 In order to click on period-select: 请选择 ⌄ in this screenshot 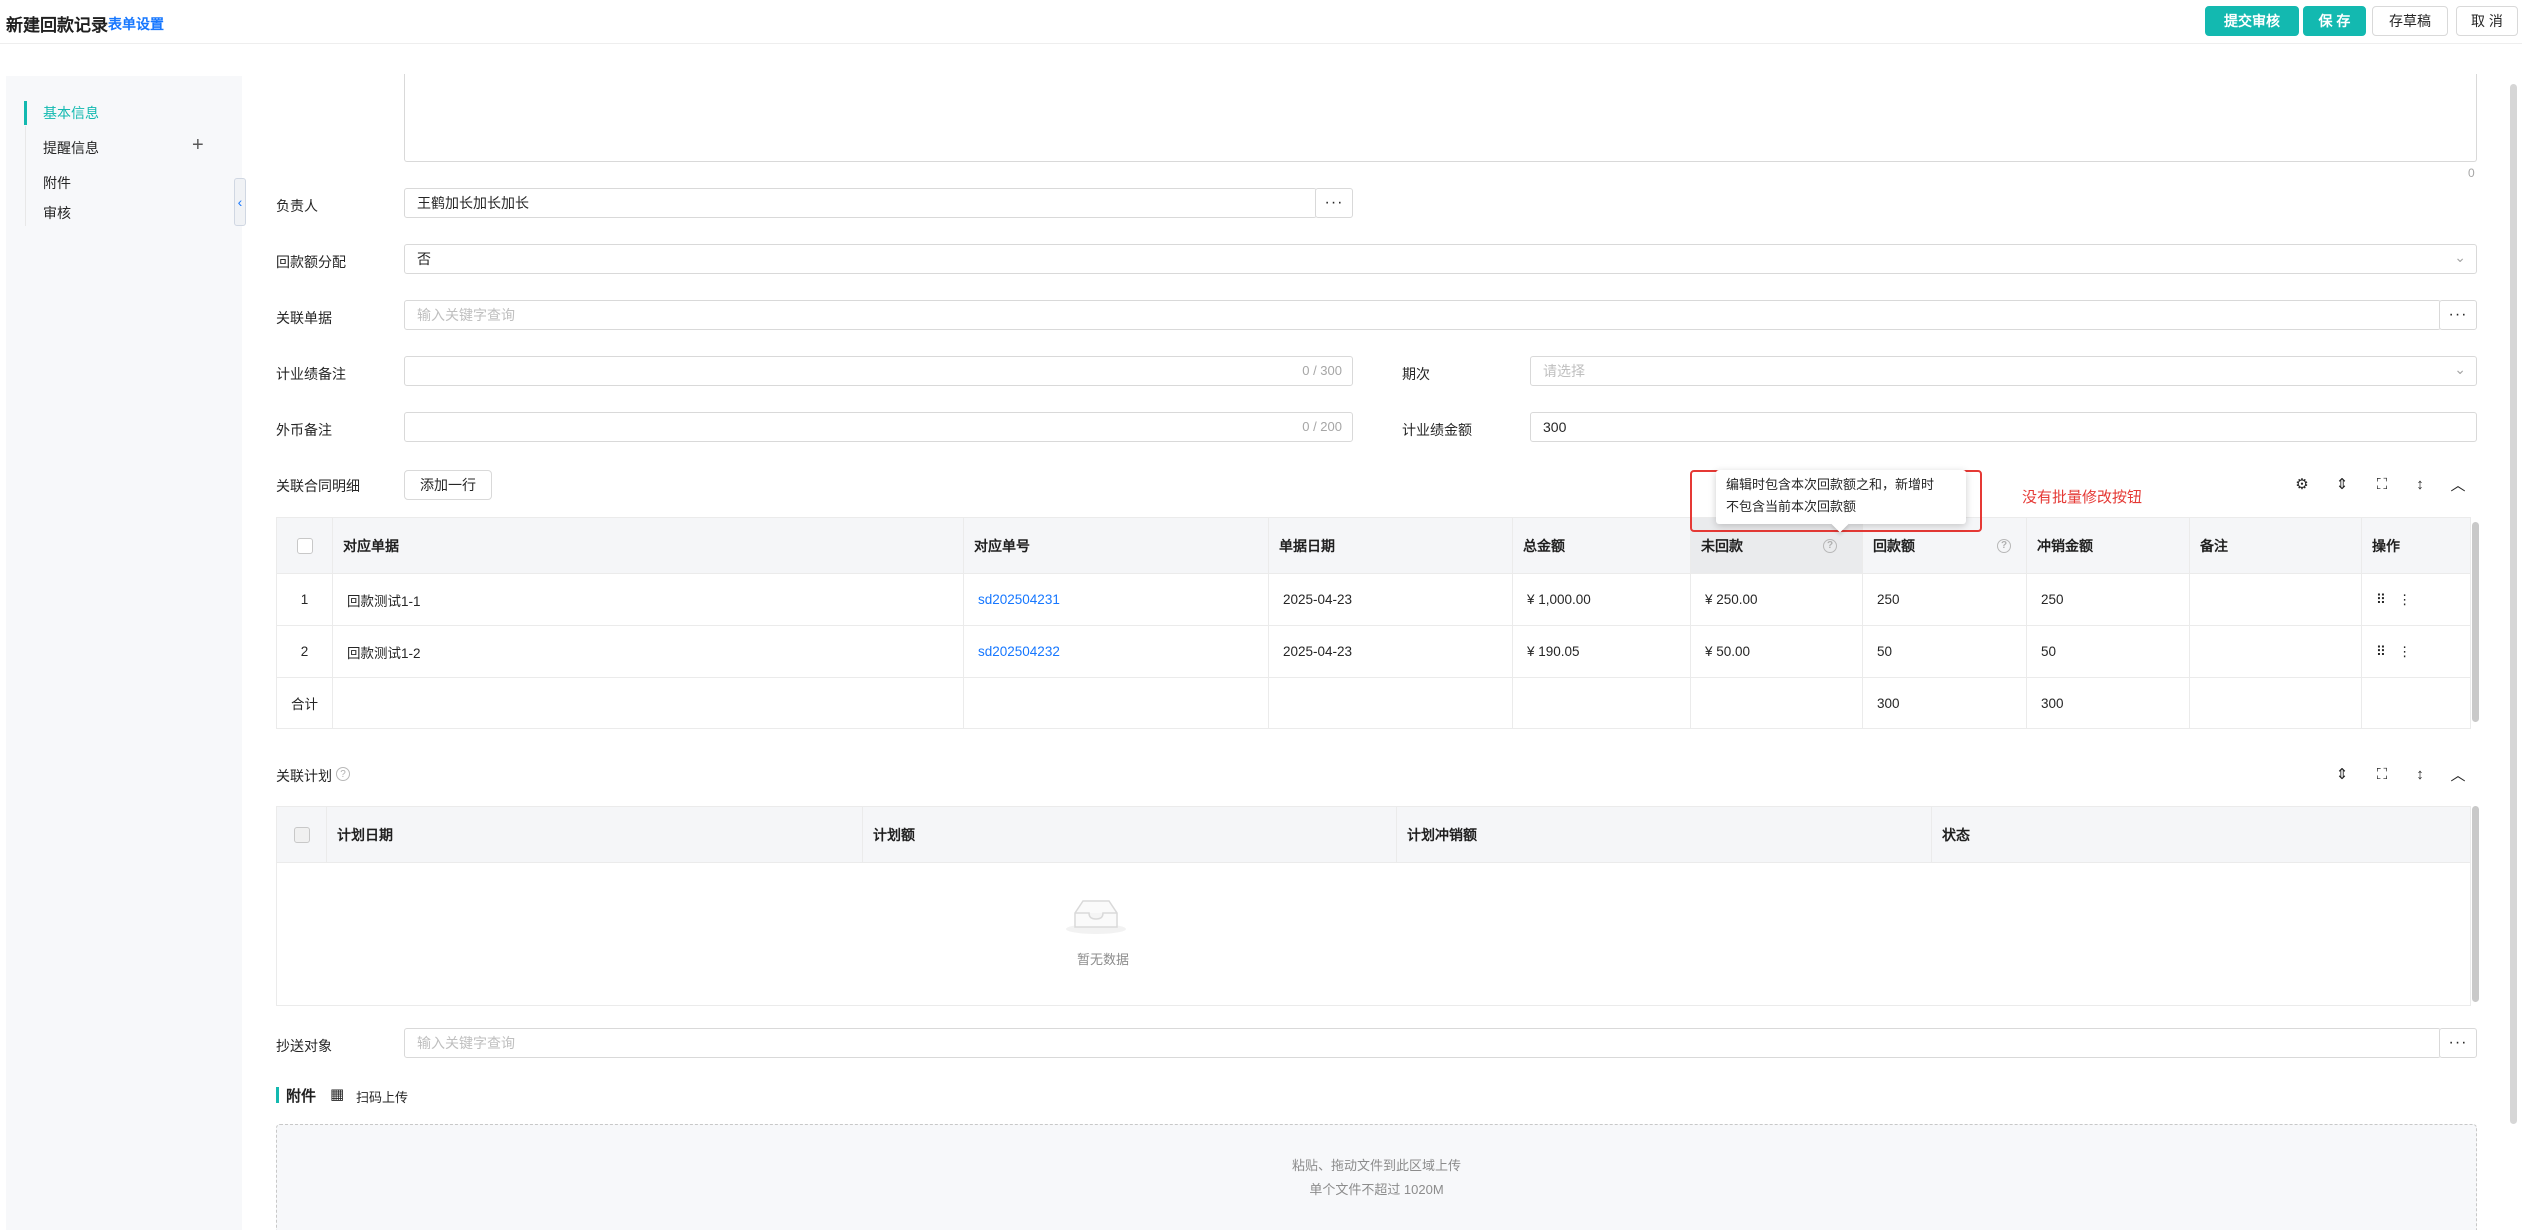, I will do `click(2003, 371)`.